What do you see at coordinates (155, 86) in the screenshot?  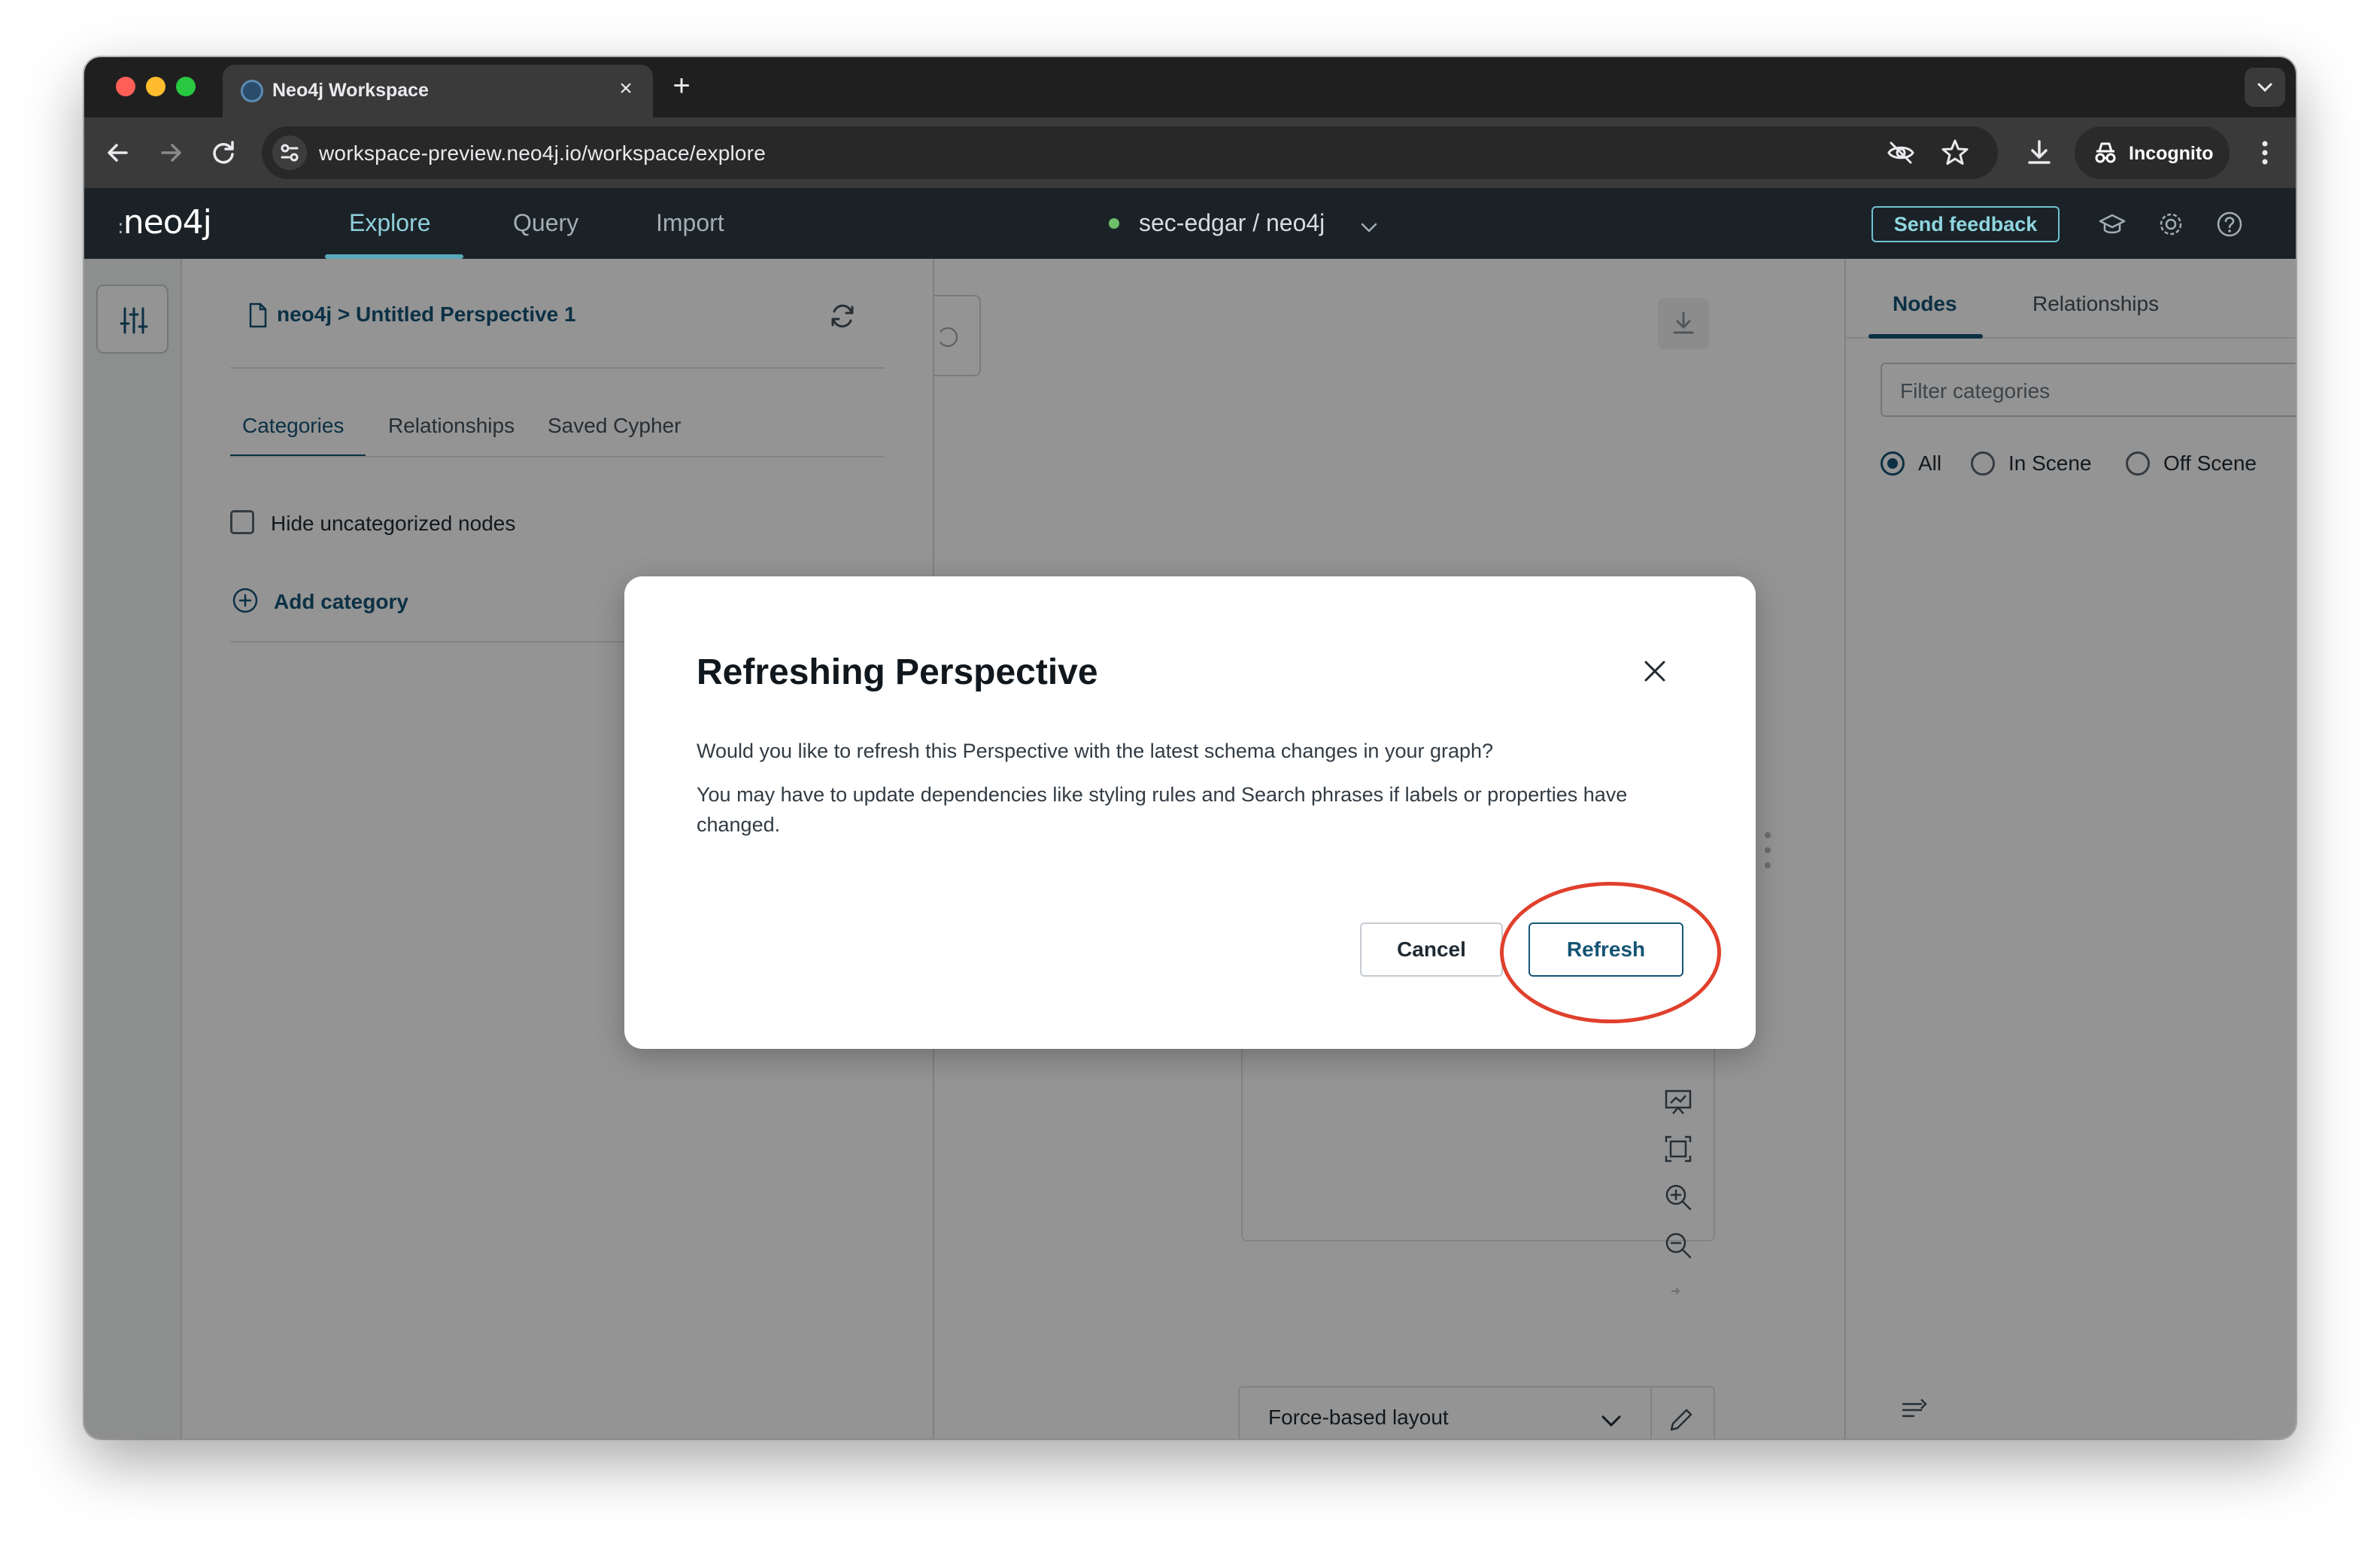 I see `minimize-window-button` at bounding box center [155, 86].